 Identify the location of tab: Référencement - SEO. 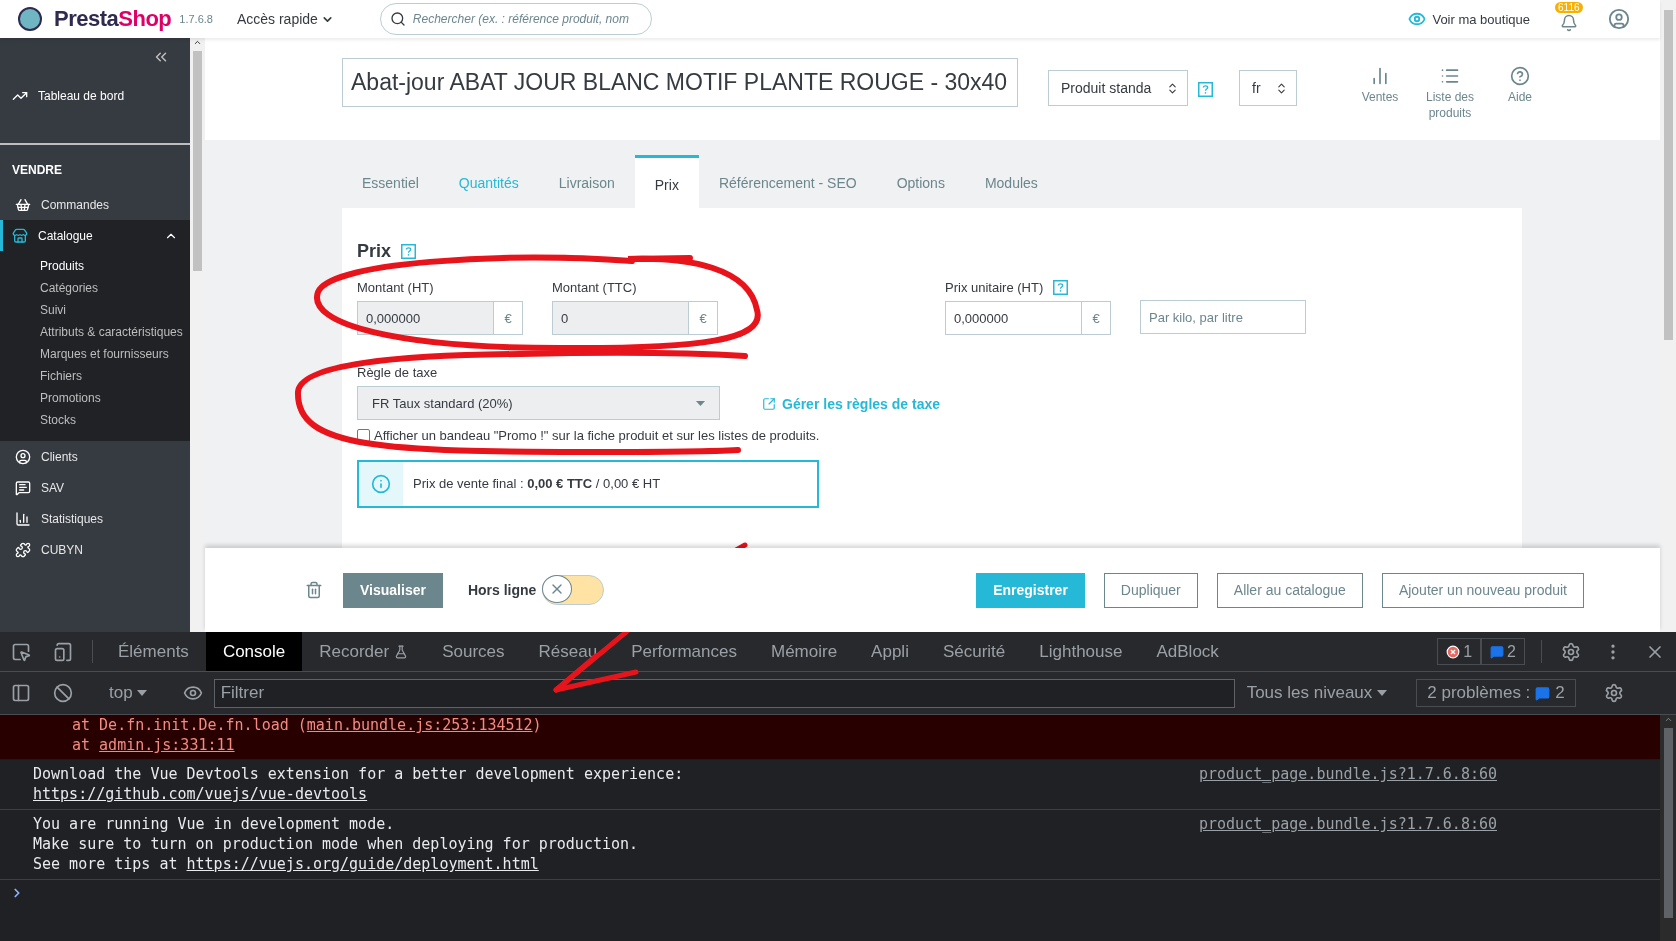
(787, 181).